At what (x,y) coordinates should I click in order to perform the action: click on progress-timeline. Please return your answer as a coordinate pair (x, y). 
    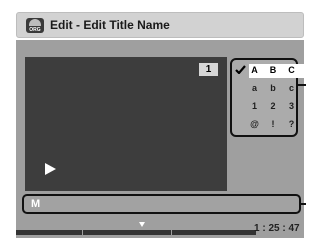
    Looking at the image, I should click on (136, 228).